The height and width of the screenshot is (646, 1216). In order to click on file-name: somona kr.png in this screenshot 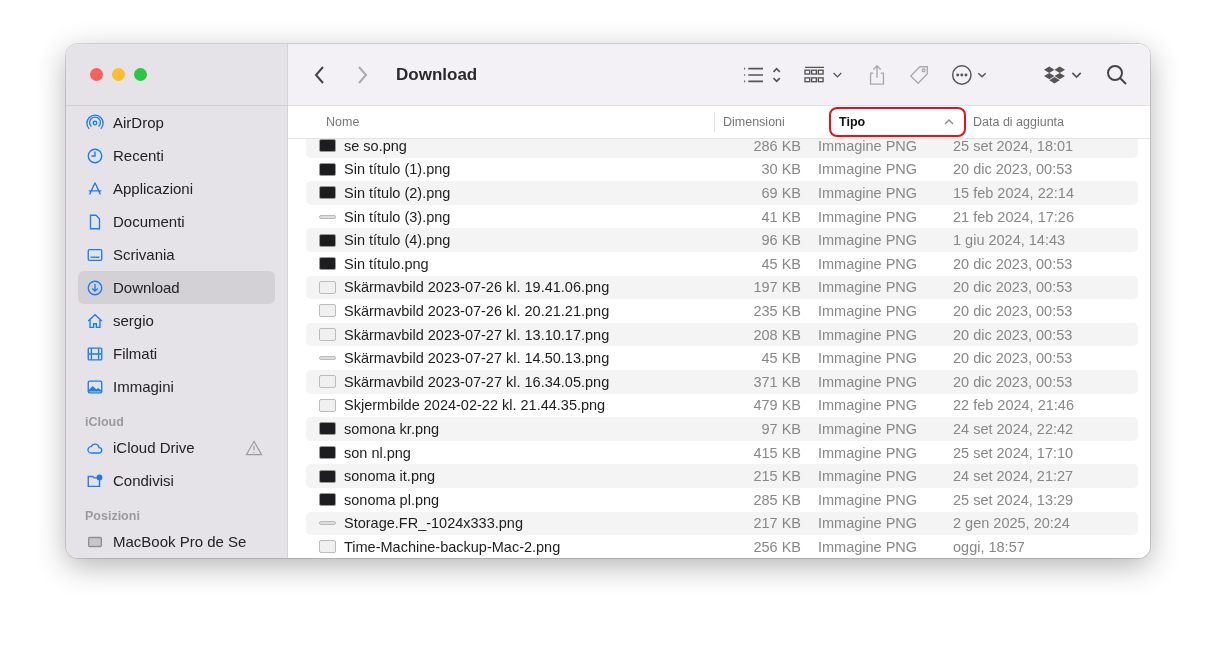, I will do `click(392, 428)`.